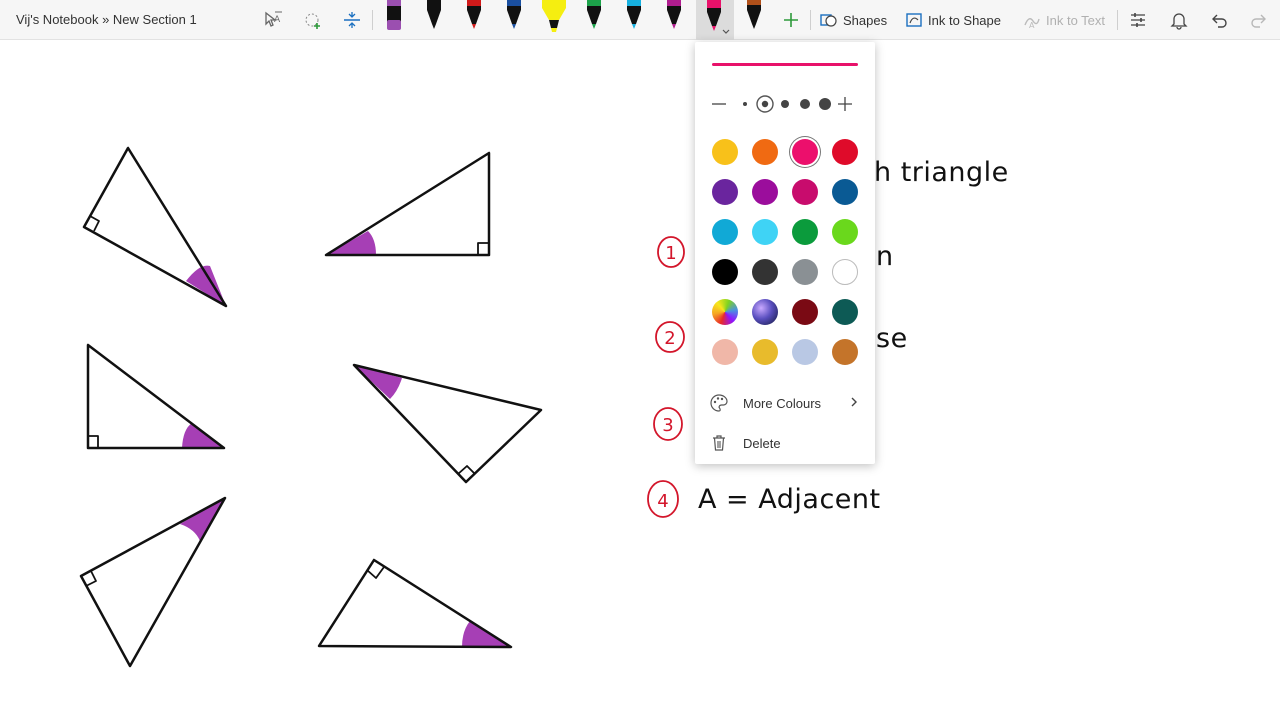  Describe the element at coordinates (554, 18) in the screenshot. I see `highlighter-yellow-icon` at that location.